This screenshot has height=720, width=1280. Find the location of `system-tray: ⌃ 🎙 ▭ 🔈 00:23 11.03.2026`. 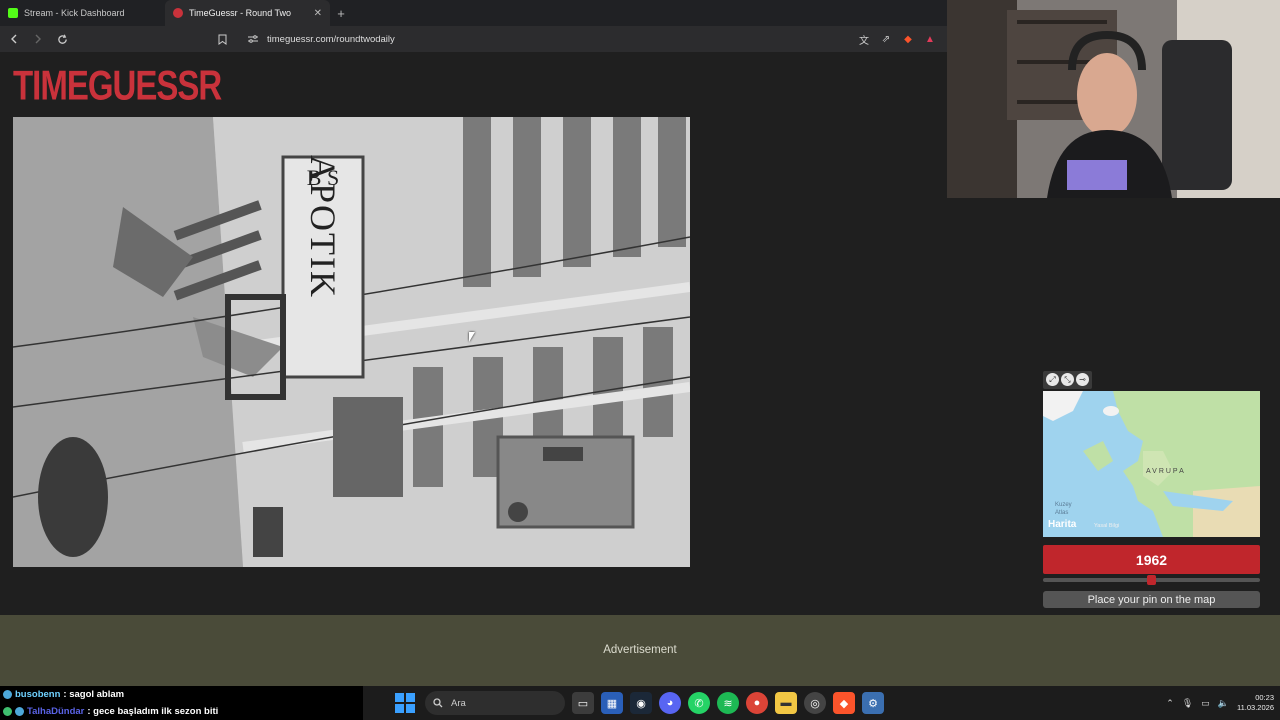

system-tray: ⌃ 🎙 ▭ 🔈 00:23 11.03.2026 is located at coordinates (1220, 703).